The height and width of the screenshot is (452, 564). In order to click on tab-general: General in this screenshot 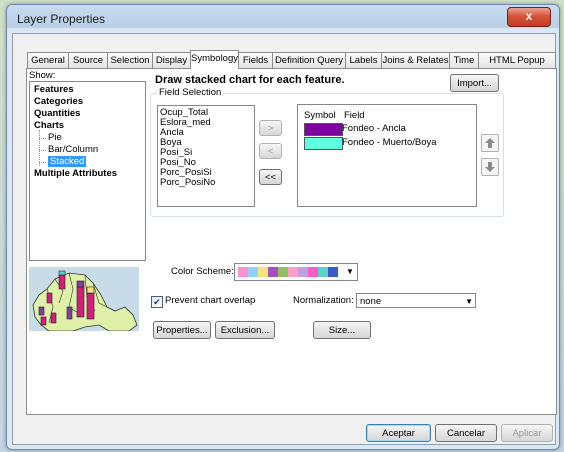, I will do `click(48, 60)`.